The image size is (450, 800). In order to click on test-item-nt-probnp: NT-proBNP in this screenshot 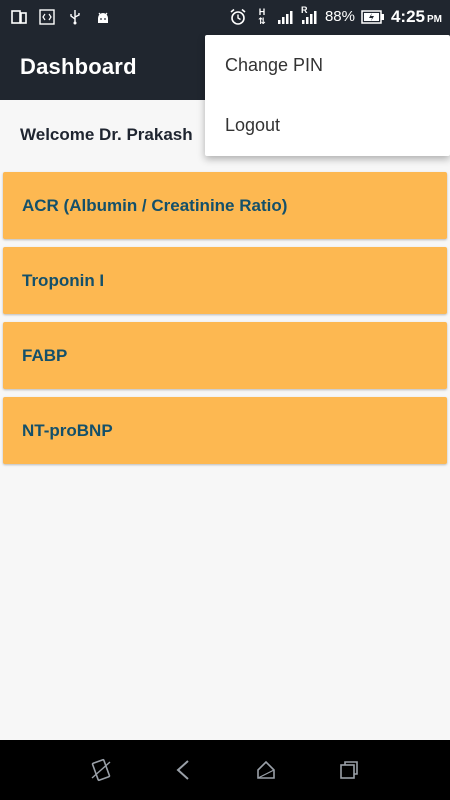, I will do `click(225, 430)`.